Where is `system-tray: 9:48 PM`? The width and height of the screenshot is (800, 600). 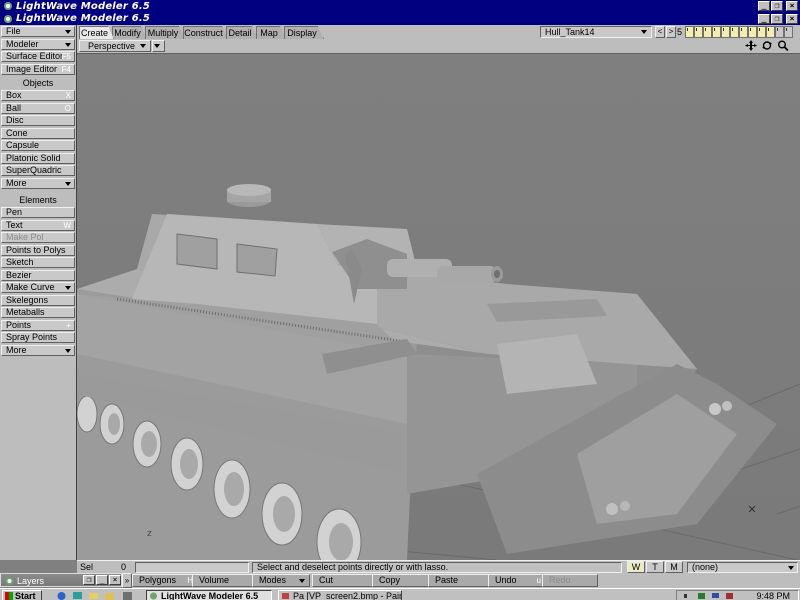 system-tray: 9:48 PM is located at coordinates (737, 595).